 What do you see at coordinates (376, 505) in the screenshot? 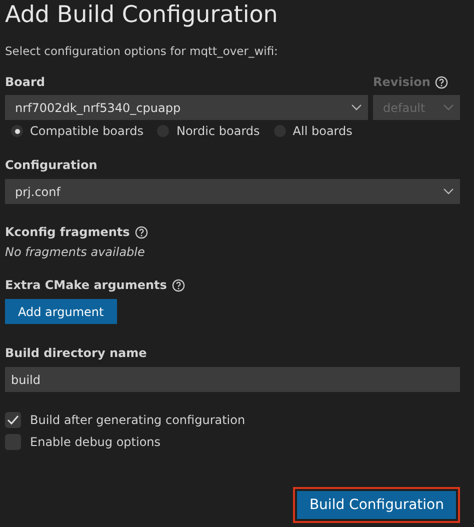
I see `build-configuration-button: Build Configuration` at bounding box center [376, 505].